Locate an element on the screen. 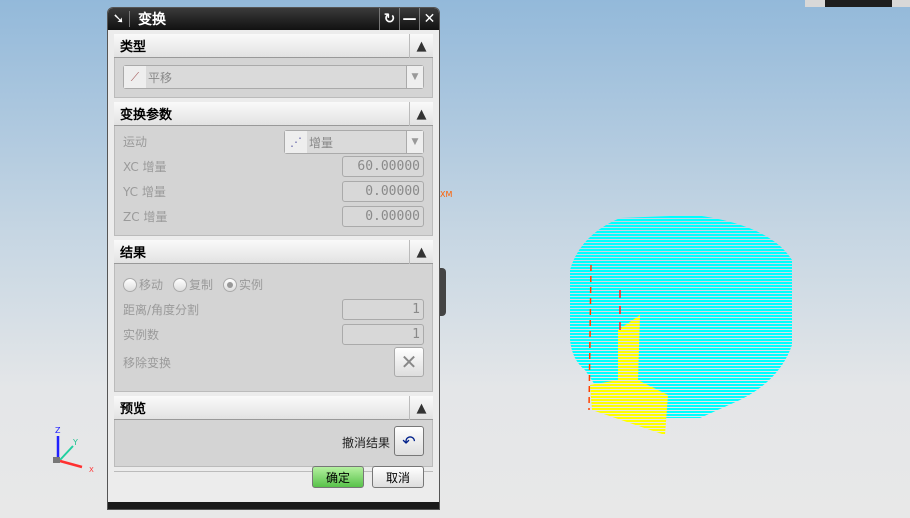 The image size is (910, 518). axis-x-label: X is located at coordinates (91, 470).